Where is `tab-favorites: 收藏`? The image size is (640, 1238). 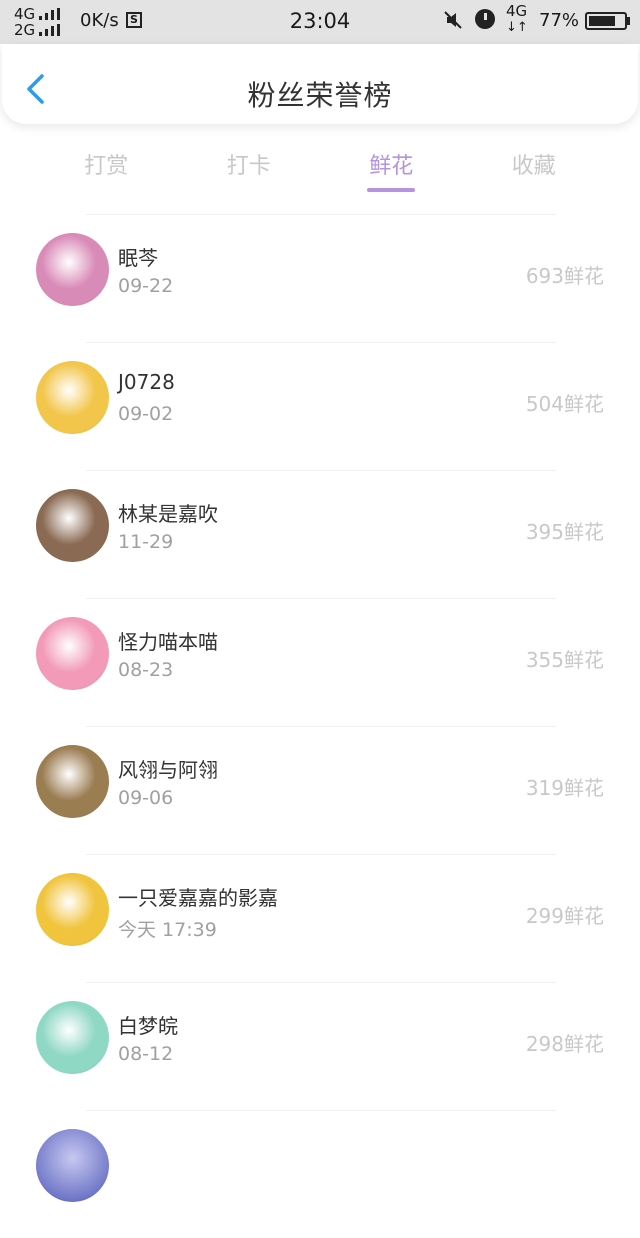 tab-favorites: 收藏 is located at coordinates (534, 166).